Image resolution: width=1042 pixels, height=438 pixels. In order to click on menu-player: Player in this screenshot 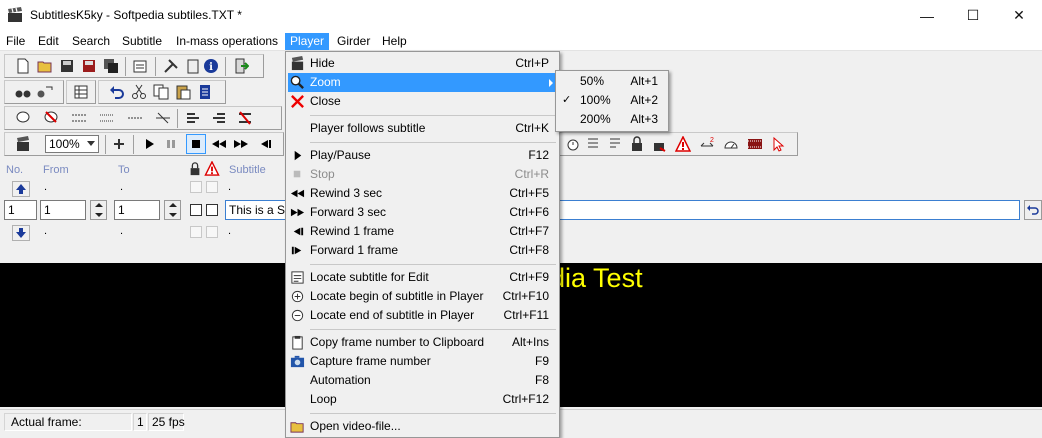, I will do `click(307, 41)`.